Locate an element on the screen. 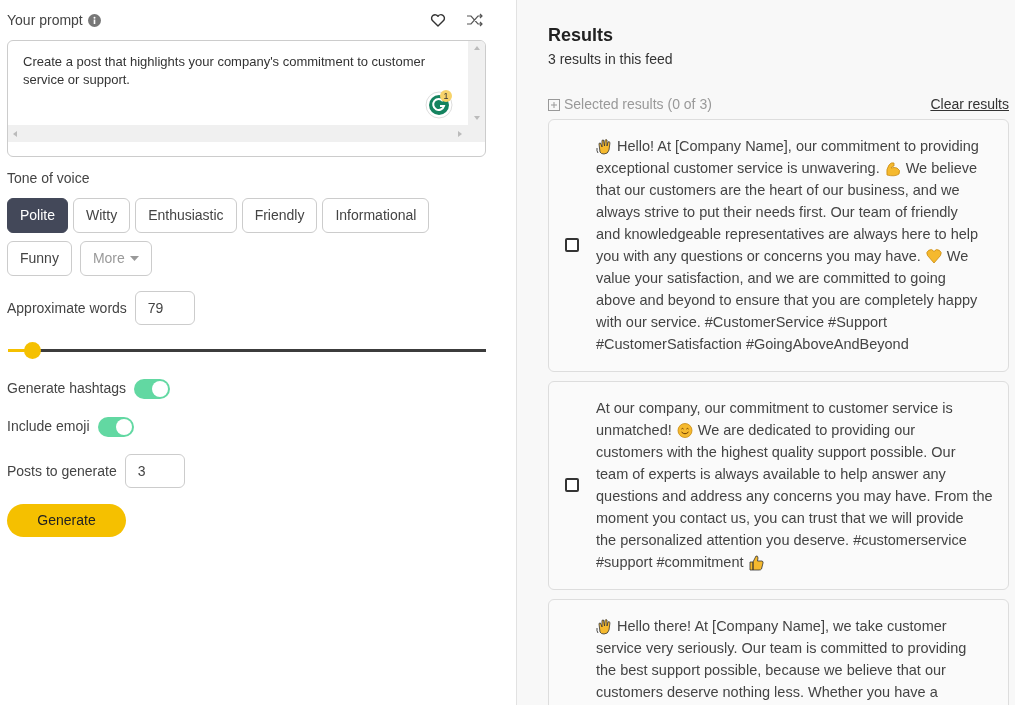 This screenshot has width=1015, height=705. prompt-label: Your prompt is located at coordinates (45, 20).